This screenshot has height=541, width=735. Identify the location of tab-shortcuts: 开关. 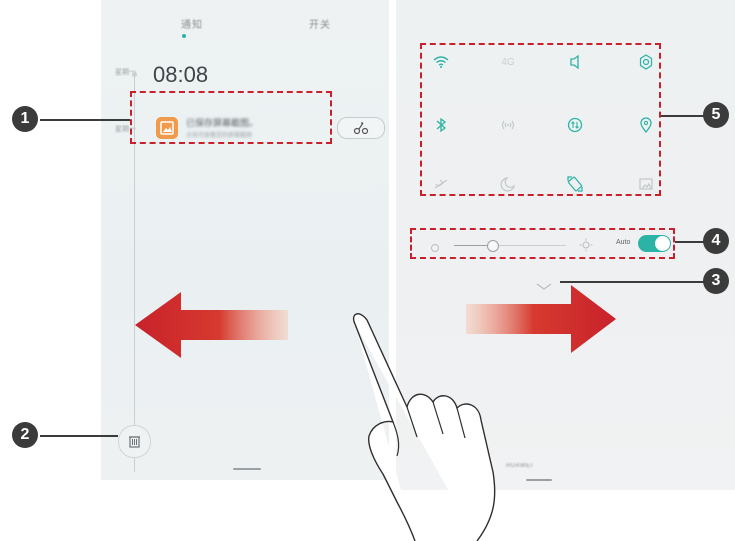
(320, 23).